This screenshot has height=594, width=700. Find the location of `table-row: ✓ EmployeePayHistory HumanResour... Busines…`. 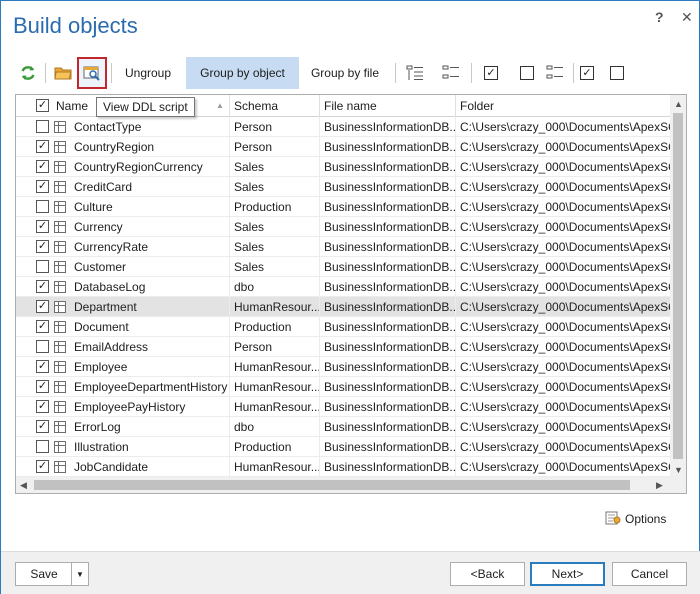

table-row: ✓ EmployeePayHistory HumanResour... Busines… is located at coordinates (344, 407).